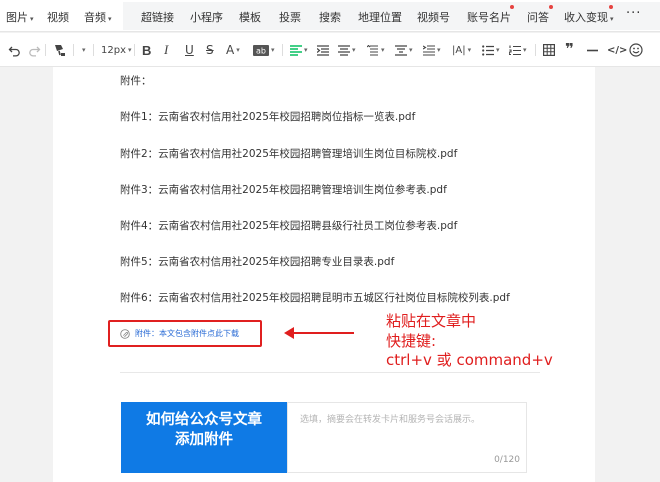  Describe the element at coordinates (58, 17) in the screenshot. I see `menu-video: 视频` at that location.